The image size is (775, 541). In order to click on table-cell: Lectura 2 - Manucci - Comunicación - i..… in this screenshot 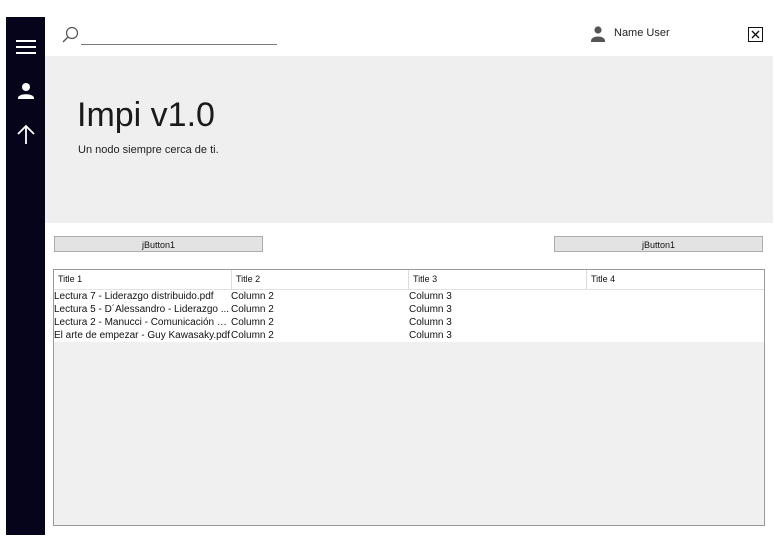, I will do `click(142, 322)`.